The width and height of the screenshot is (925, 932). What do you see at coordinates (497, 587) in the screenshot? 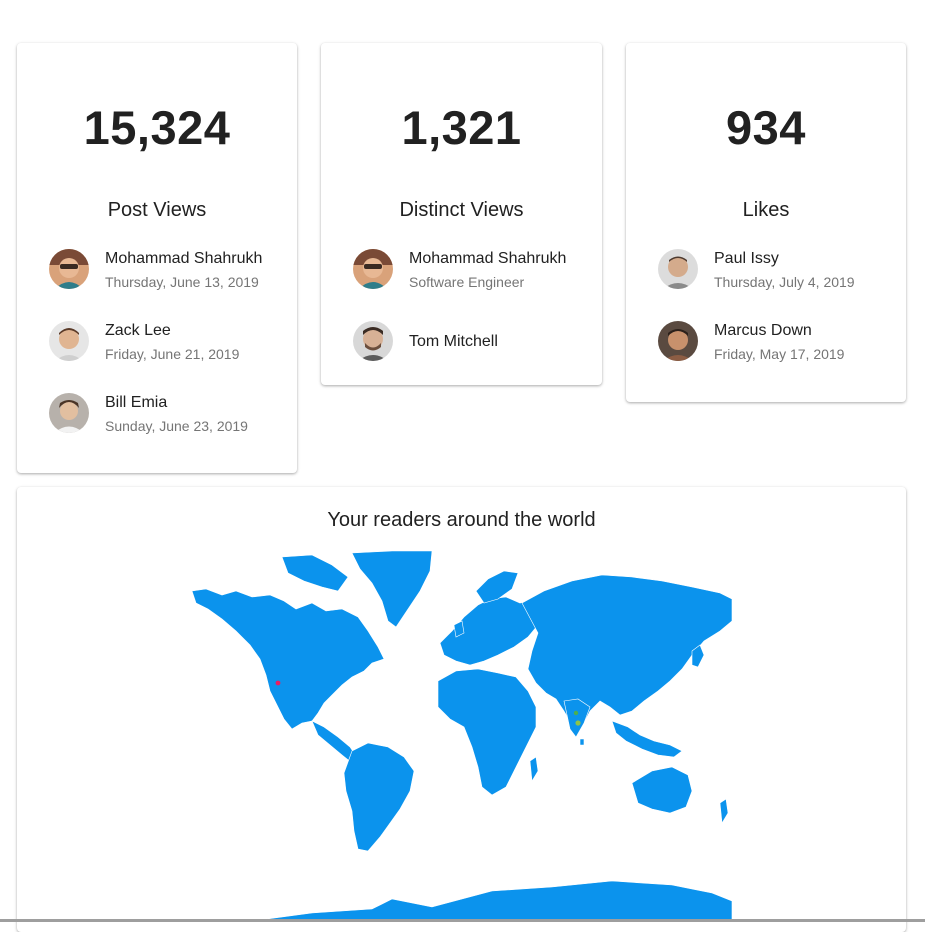
I see `scandinavia` at bounding box center [497, 587].